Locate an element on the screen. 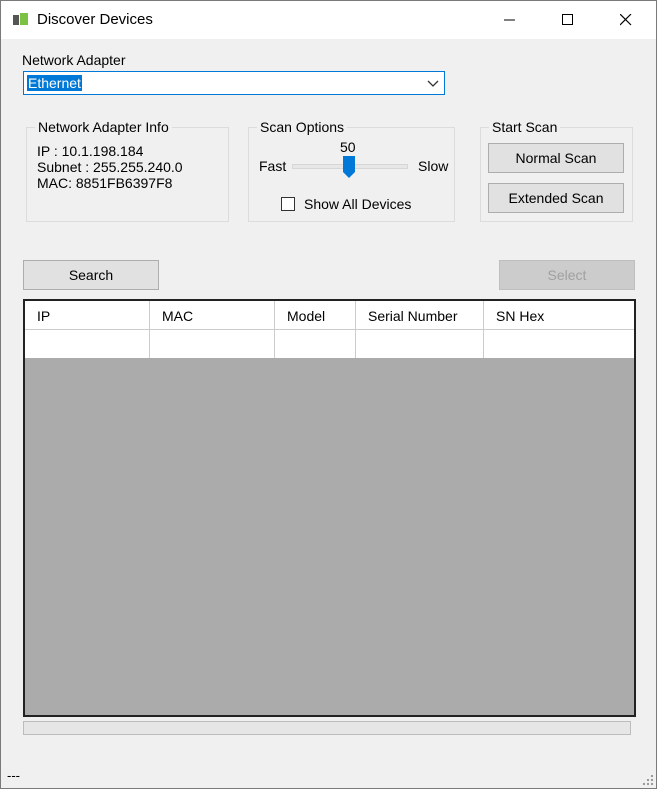 The width and height of the screenshot is (657, 789). close-icon is located at coordinates (626, 20).